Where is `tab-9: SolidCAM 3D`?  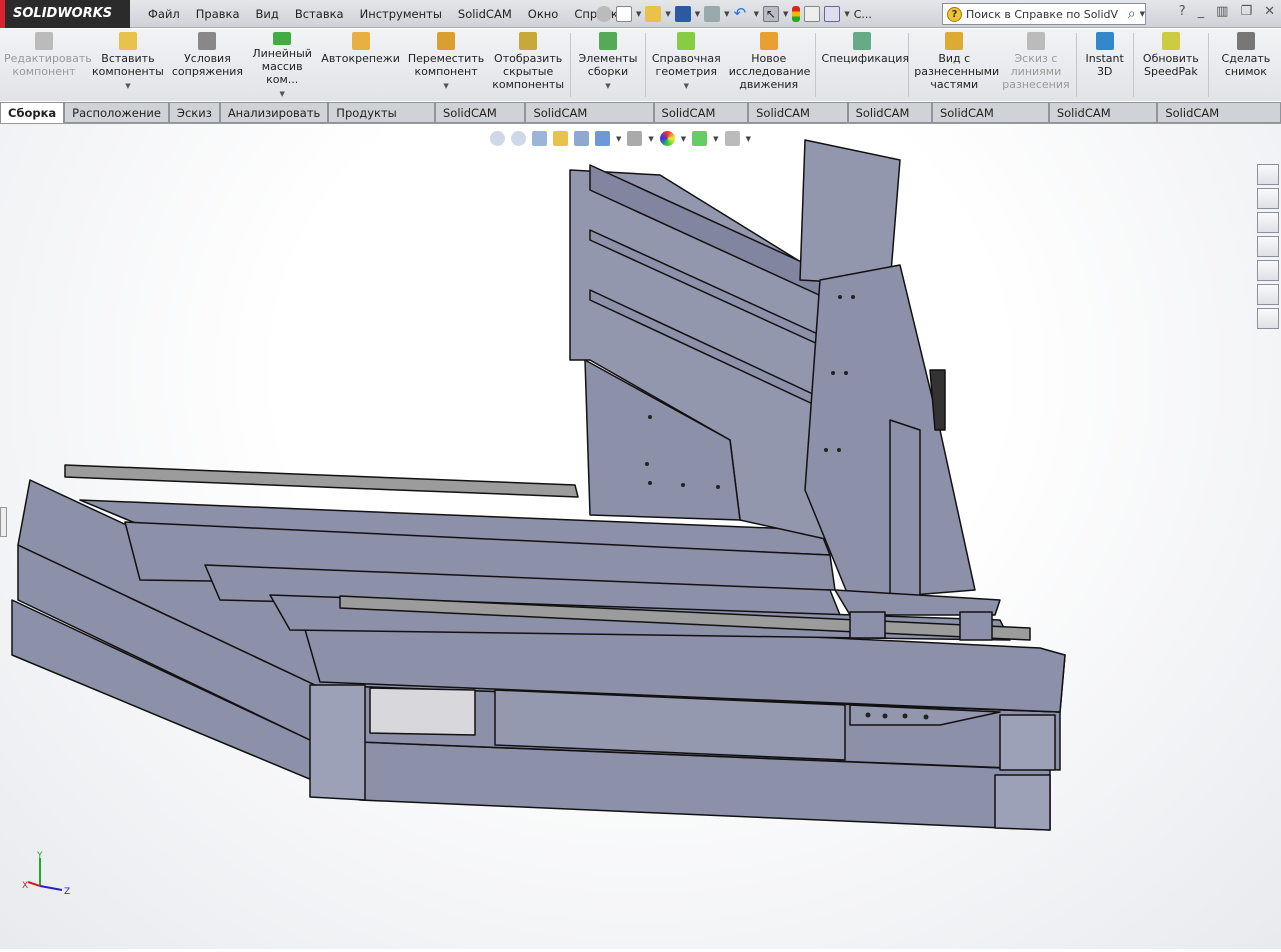
tab-9: SolidCAM 3D is located at coordinates (889, 121).